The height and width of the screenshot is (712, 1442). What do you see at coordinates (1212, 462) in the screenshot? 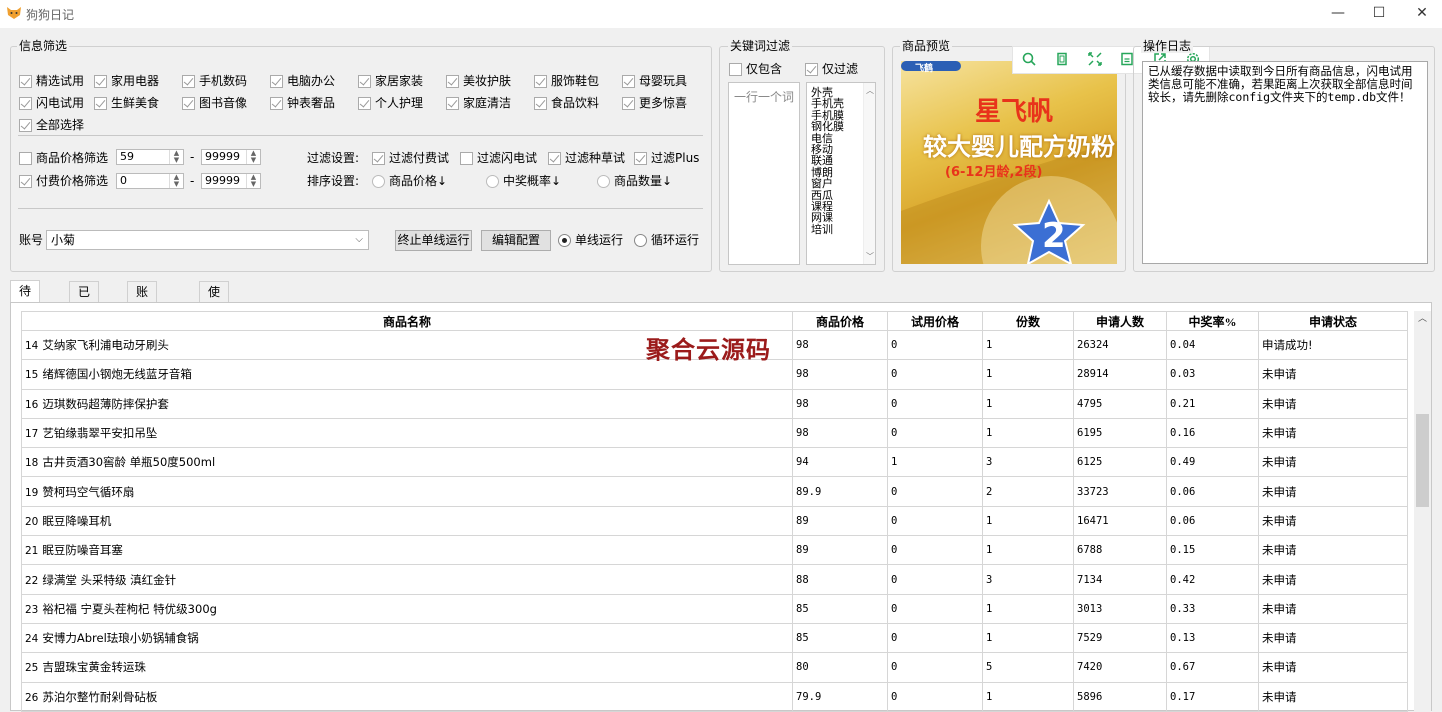
I see `rate-cell: 0.49` at bounding box center [1212, 462].